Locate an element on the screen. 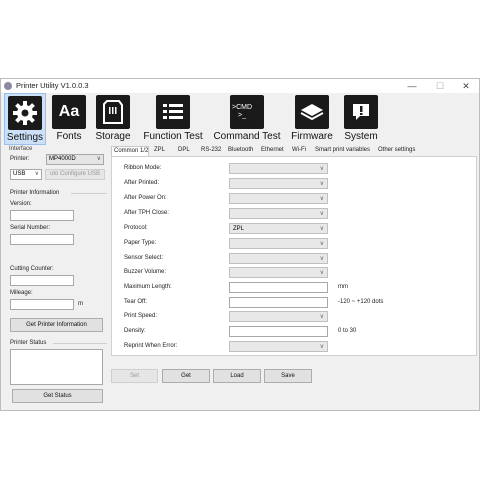 The image size is (480, 480). setting-label: Sensor Select: is located at coordinates (144, 258).